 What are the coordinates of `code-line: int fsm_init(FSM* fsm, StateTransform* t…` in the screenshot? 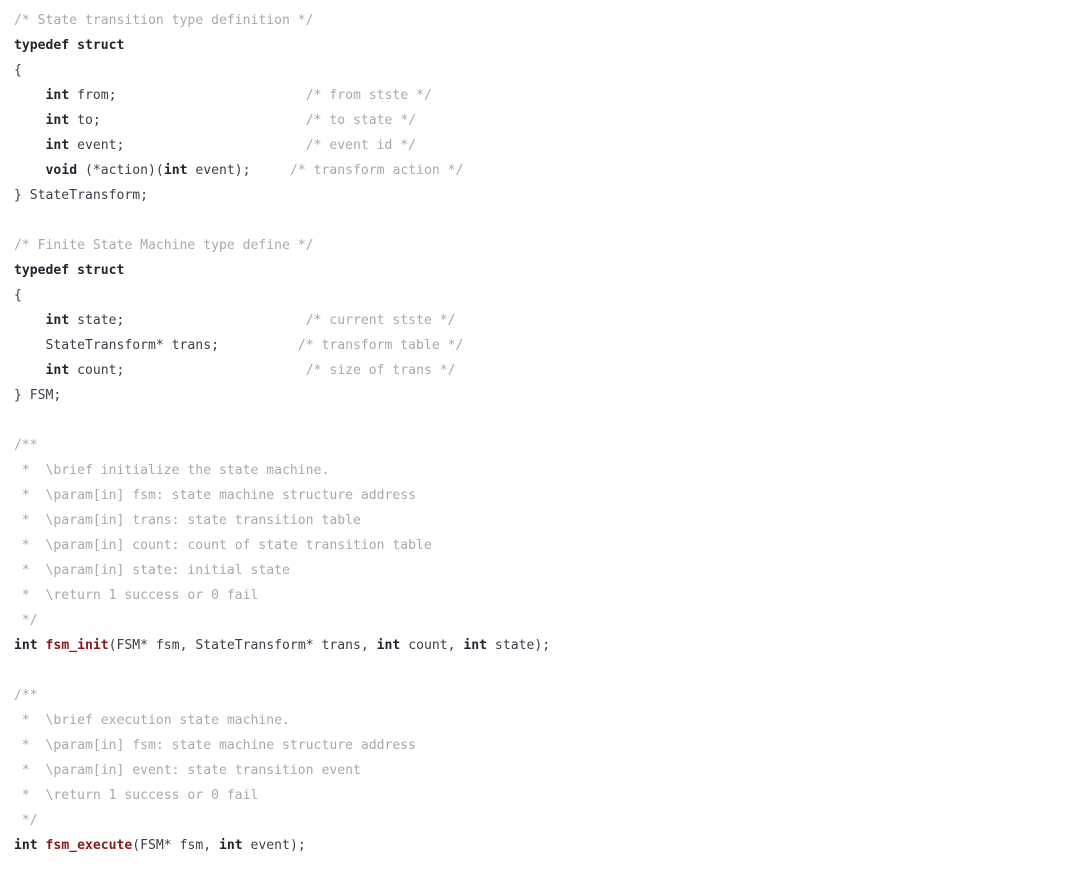 It's located at (542, 645).